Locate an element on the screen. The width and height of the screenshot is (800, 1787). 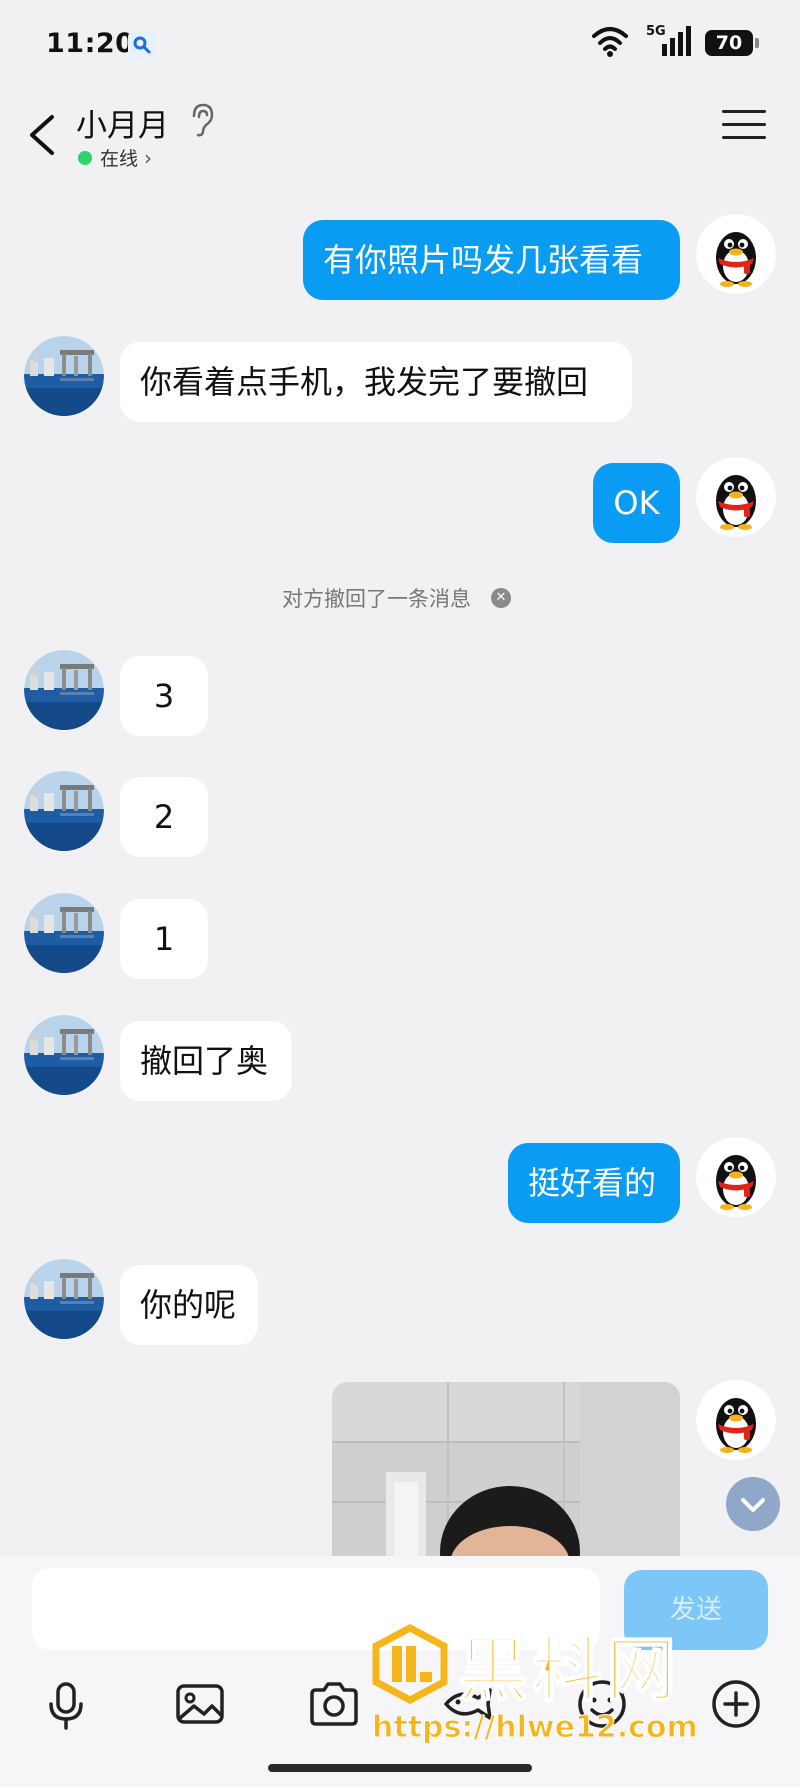
ear-icon is located at coordinates (203, 120).